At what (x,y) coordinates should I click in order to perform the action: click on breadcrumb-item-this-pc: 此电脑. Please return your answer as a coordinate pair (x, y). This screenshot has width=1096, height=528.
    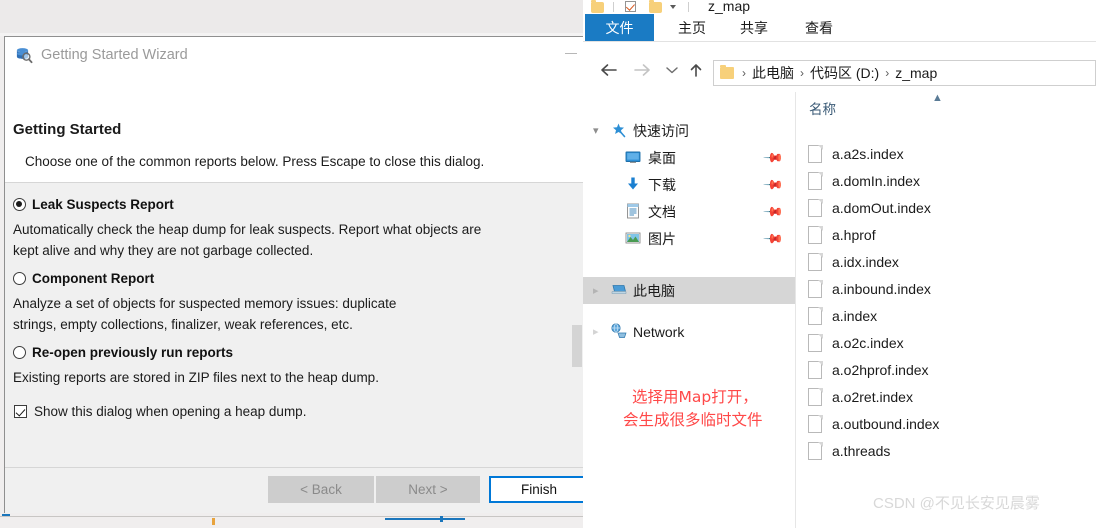
    Looking at the image, I should click on (773, 73).